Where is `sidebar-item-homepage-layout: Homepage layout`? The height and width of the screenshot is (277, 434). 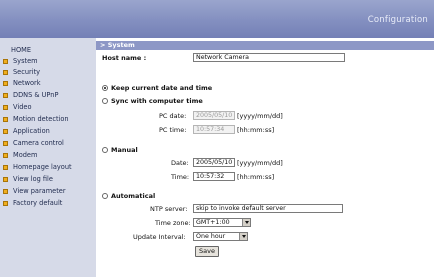
sidebar-item-homepage-layout: Homepage layout is located at coordinates (48, 167).